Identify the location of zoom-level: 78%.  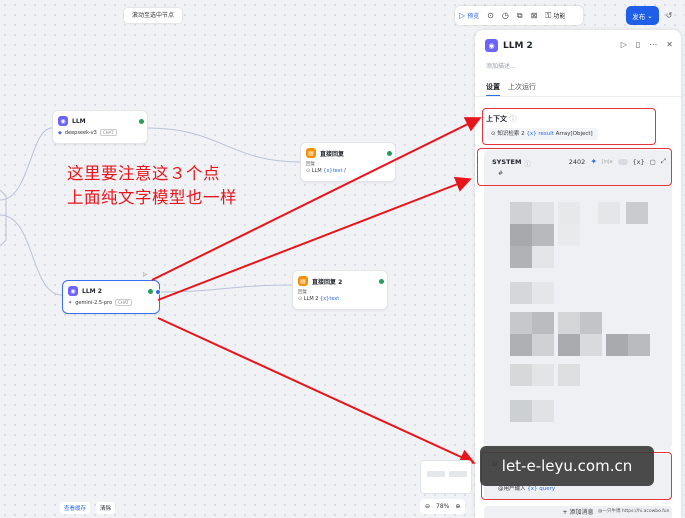
(442, 506).